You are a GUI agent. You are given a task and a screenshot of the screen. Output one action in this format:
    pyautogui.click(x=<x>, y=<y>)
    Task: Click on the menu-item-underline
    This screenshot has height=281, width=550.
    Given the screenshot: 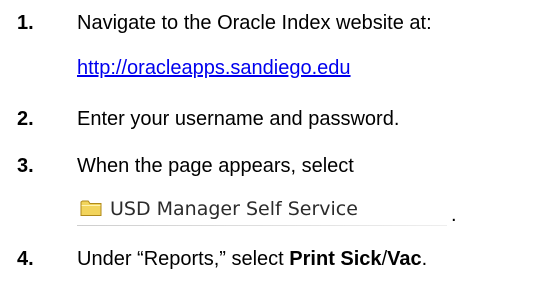 What is the action you would take?
    pyautogui.click(x=262, y=225)
    